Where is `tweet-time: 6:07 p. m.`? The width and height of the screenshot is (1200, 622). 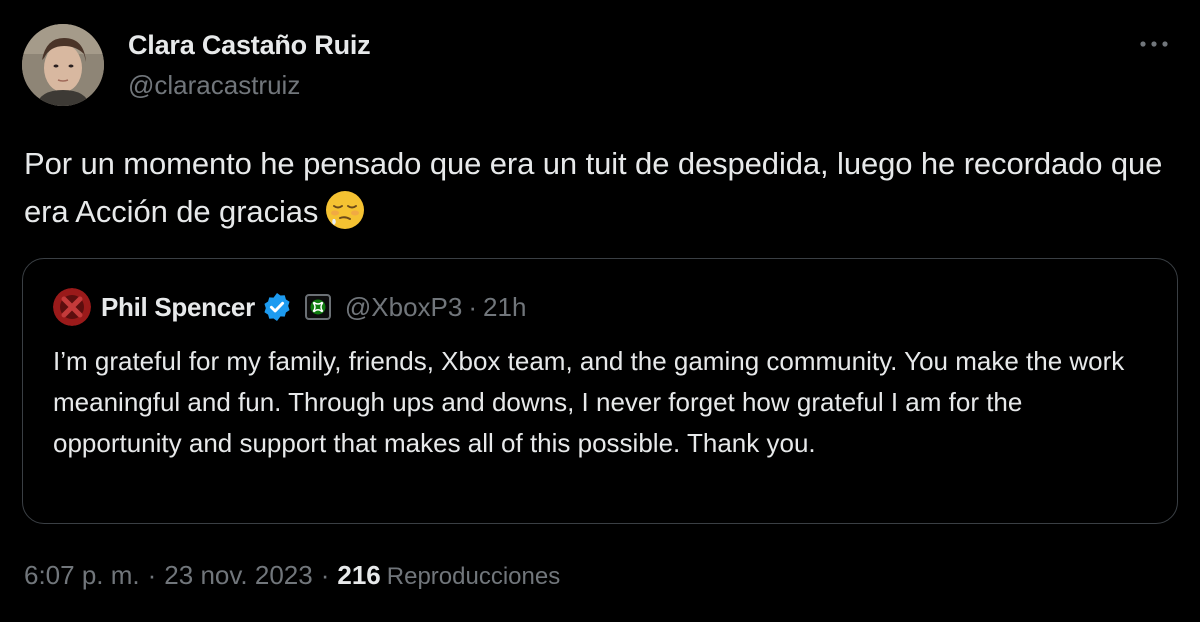 tweet-time: 6:07 p. m. is located at coordinates (82, 575).